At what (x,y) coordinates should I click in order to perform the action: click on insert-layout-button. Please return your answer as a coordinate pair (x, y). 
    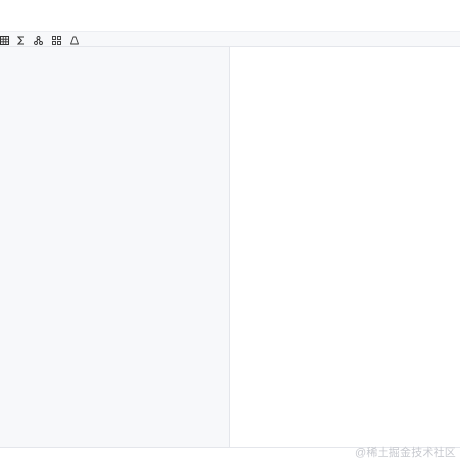
    Looking at the image, I should click on (56, 40).